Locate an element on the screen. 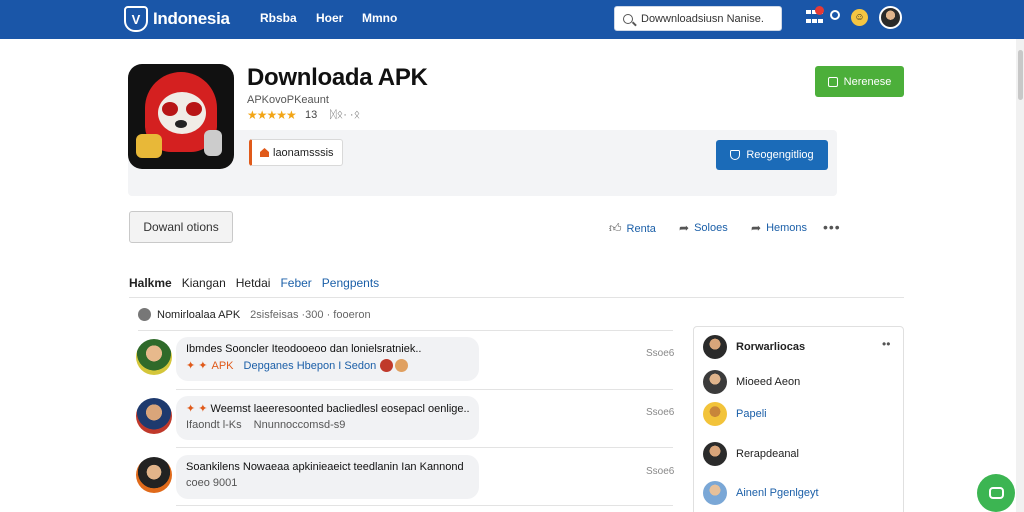 This screenshot has width=1024, height=512. secondary-action-button: Reogengitliog is located at coordinates (772, 155).